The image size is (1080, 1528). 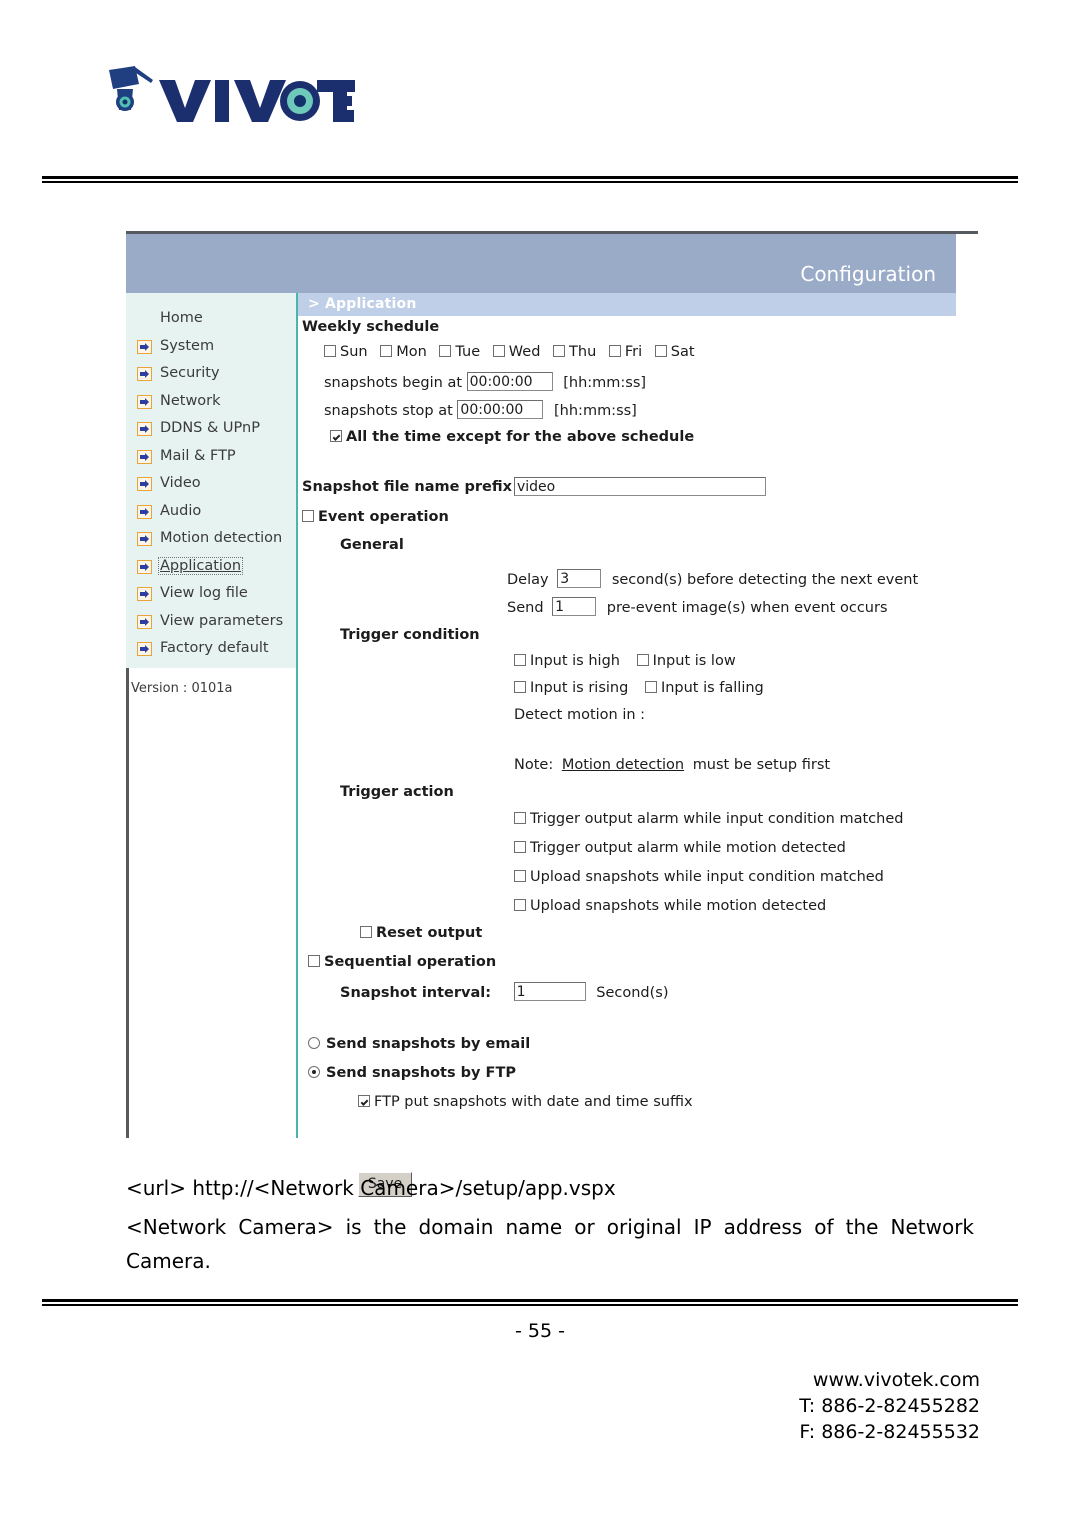 What do you see at coordinates (614, 351) in the screenshot?
I see `checkbox-fri-box` at bounding box center [614, 351].